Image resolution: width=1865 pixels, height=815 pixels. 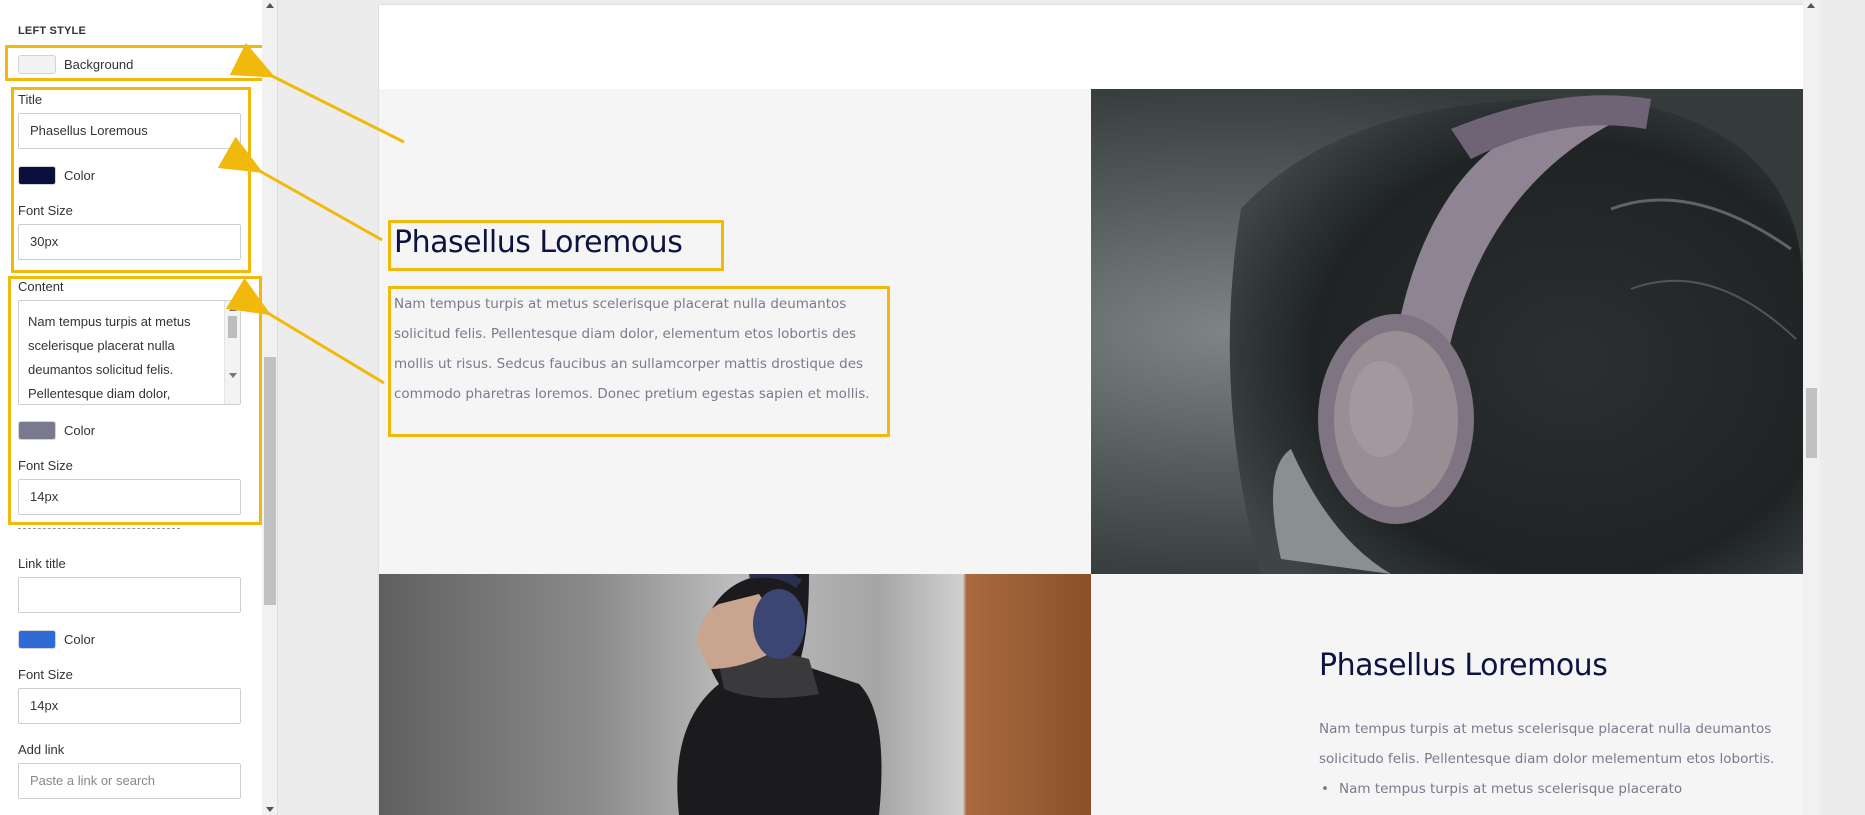 What do you see at coordinates (556, 245) in the screenshot?
I see `highlight-title` at bounding box center [556, 245].